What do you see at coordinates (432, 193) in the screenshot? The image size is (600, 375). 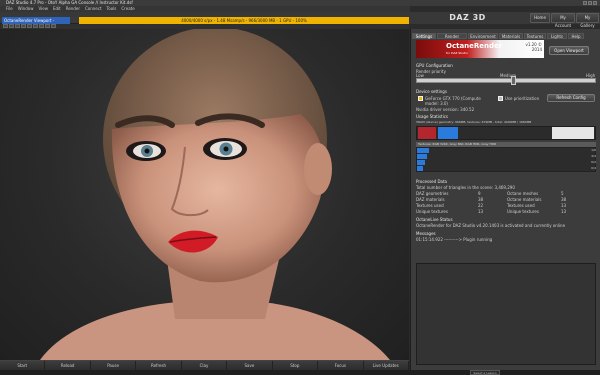 I see `stat-label: DAZ geometries` at bounding box center [432, 193].